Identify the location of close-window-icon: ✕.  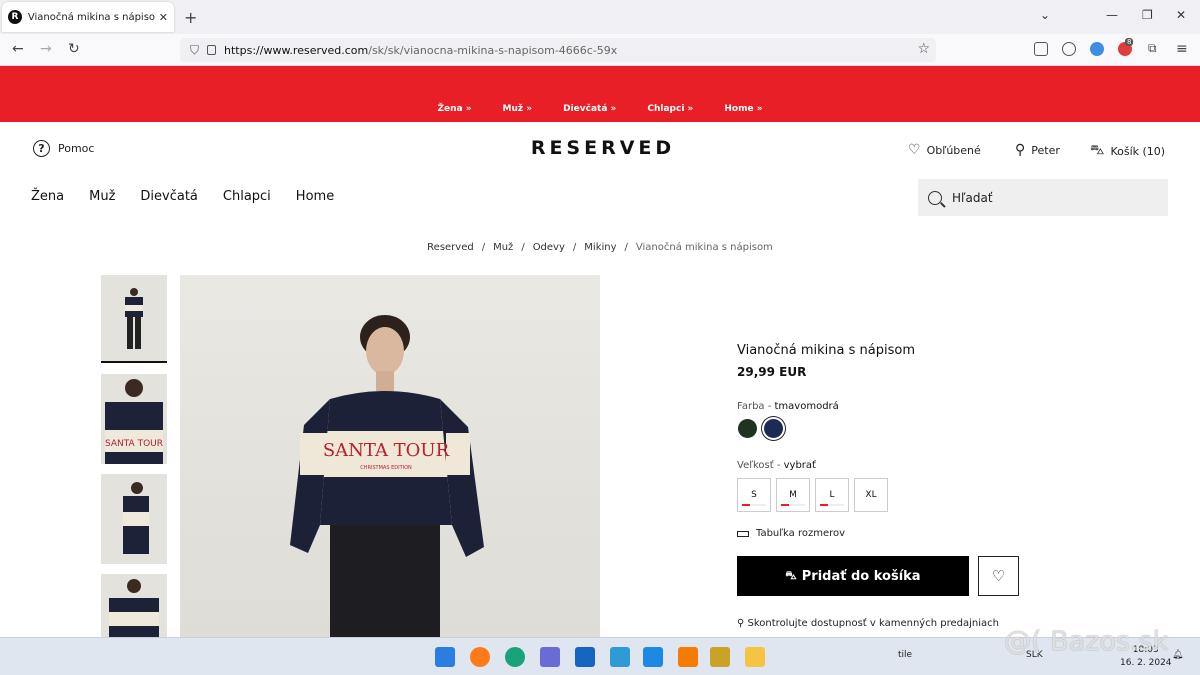
(1181, 15).